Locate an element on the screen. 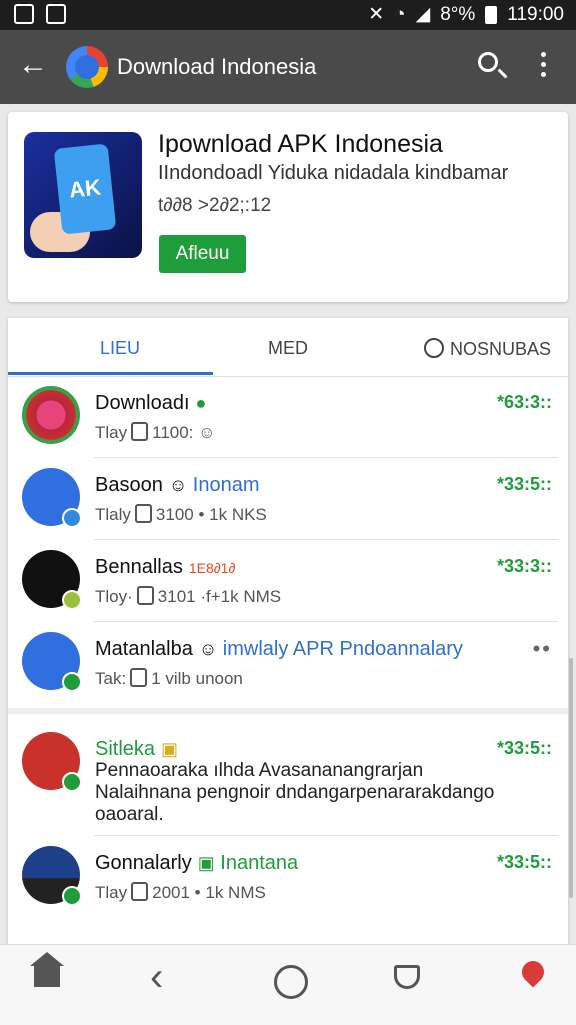  badge-icon: ▣ is located at coordinates (170, 749).